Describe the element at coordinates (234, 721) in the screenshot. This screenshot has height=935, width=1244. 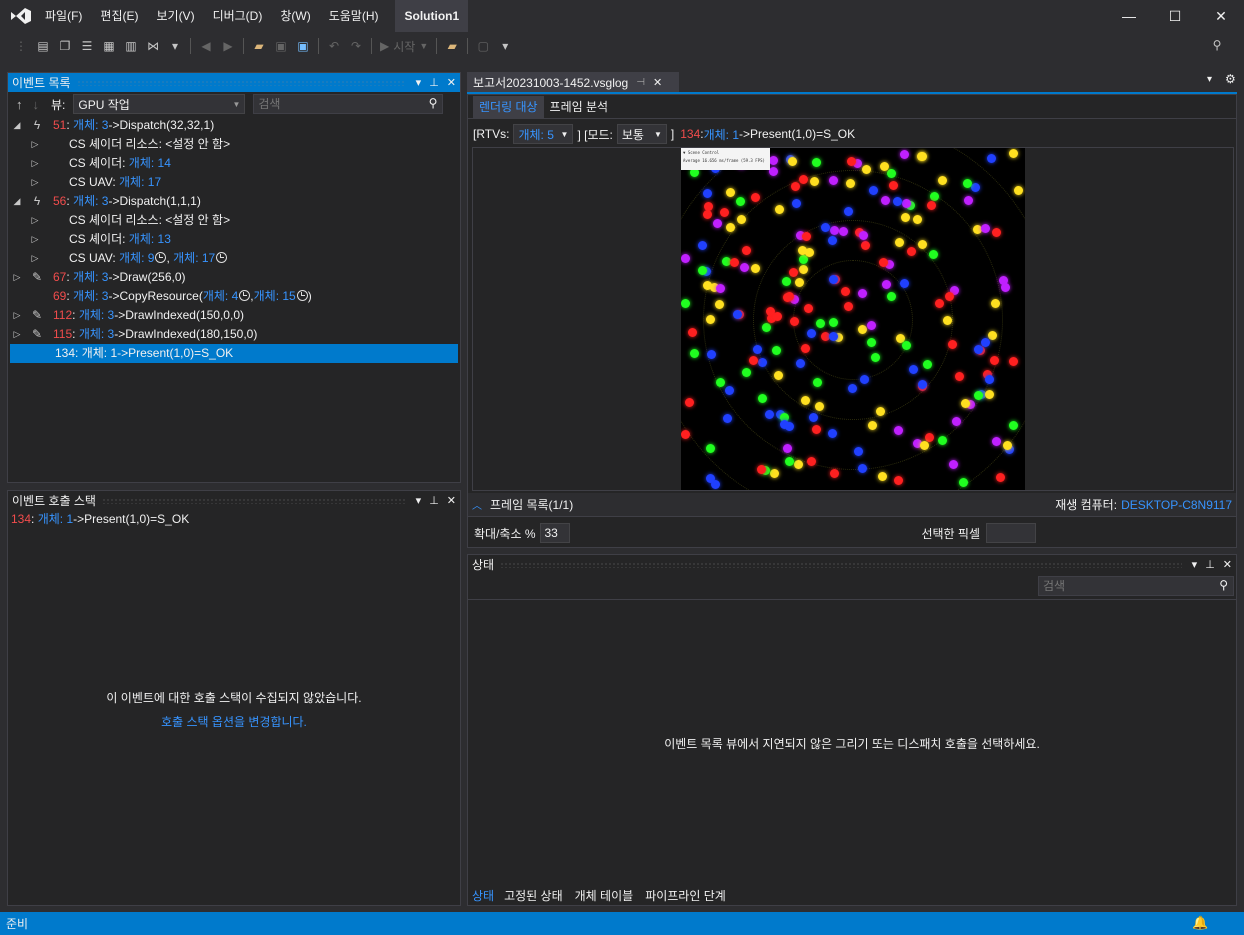
I see `change-call-stack-options-link: 호출 스택 옵션을 변경합니다.` at that location.